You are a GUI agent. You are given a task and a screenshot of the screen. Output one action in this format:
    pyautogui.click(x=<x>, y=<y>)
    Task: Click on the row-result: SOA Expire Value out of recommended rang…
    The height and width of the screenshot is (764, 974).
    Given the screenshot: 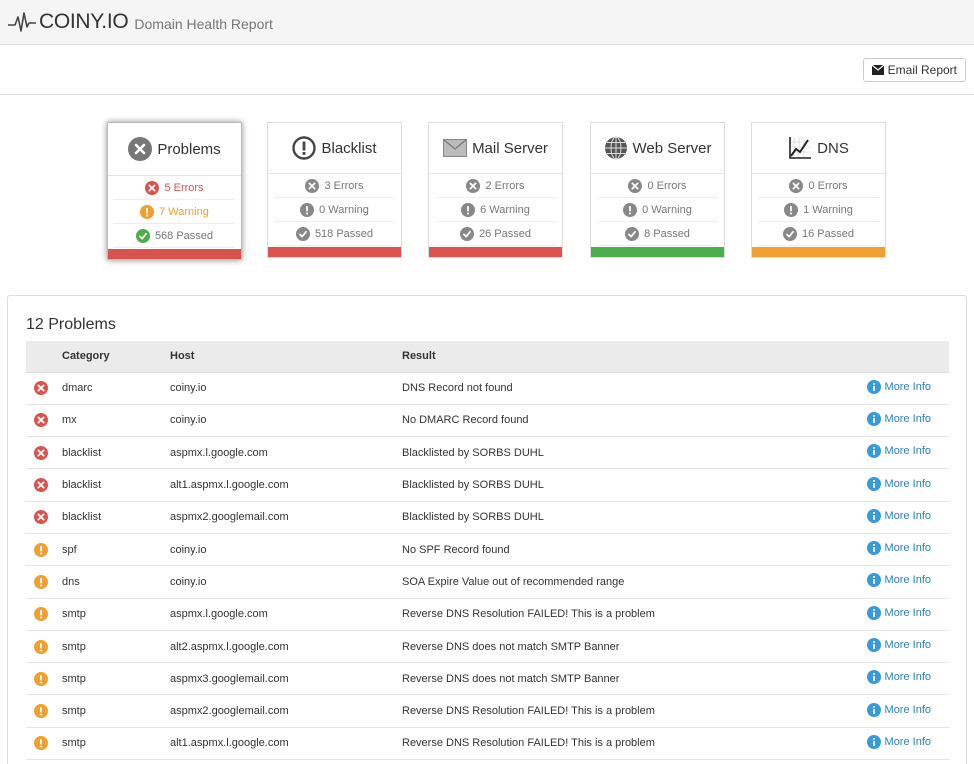 What is the action you would take?
    pyautogui.click(x=632, y=582)
    